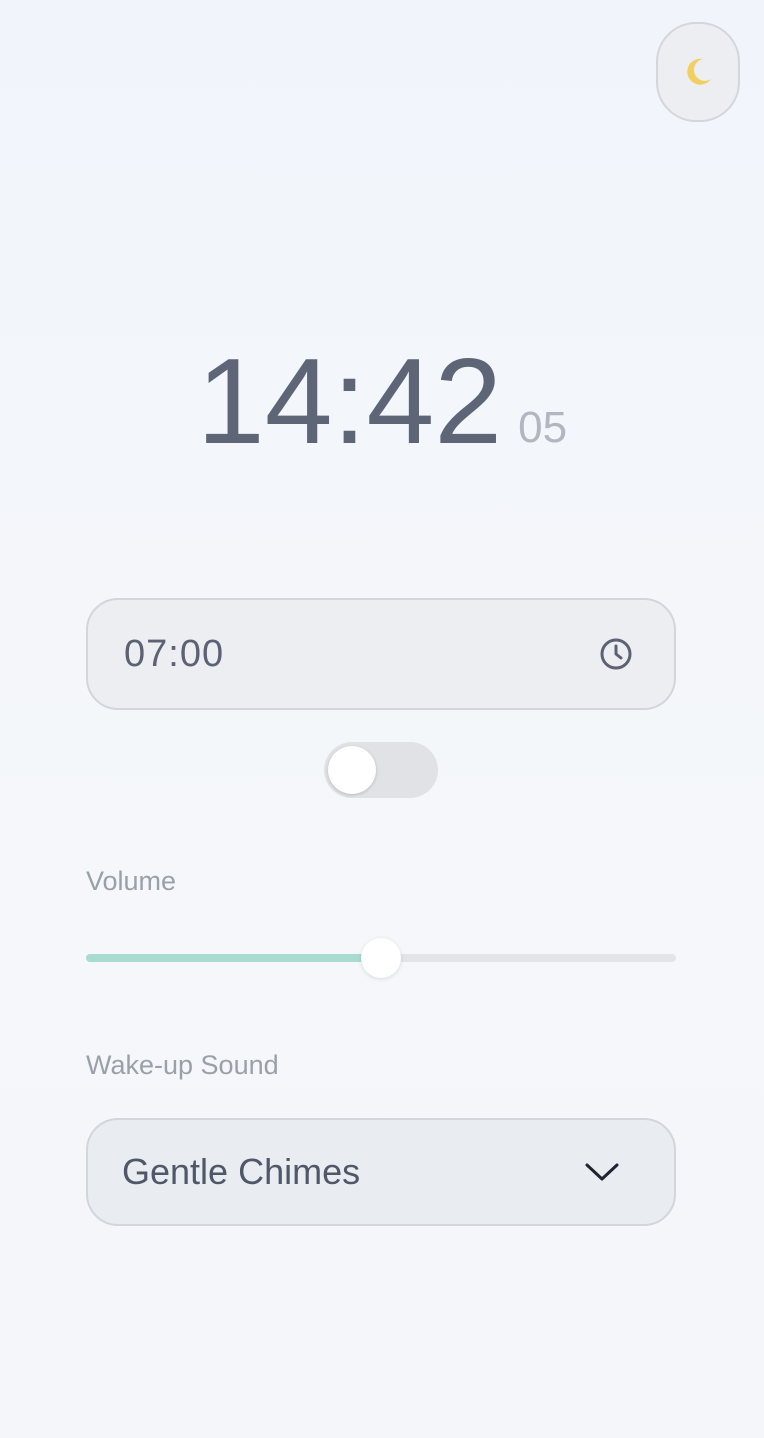 The image size is (764, 1438). I want to click on moon-icon, so click(699, 71).